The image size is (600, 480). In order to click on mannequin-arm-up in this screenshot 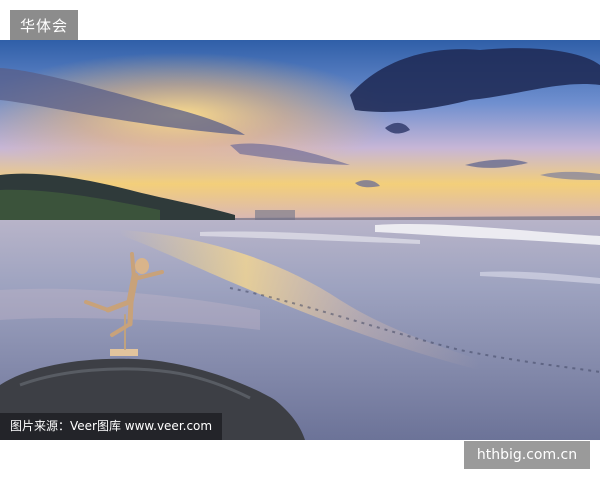, I will do `click(133, 266)`.